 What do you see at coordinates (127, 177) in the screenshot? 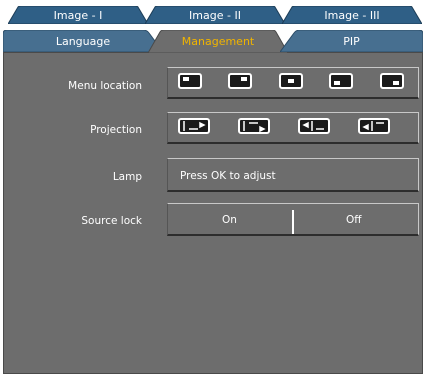
I see `lamp-label: Lamp` at bounding box center [127, 177].